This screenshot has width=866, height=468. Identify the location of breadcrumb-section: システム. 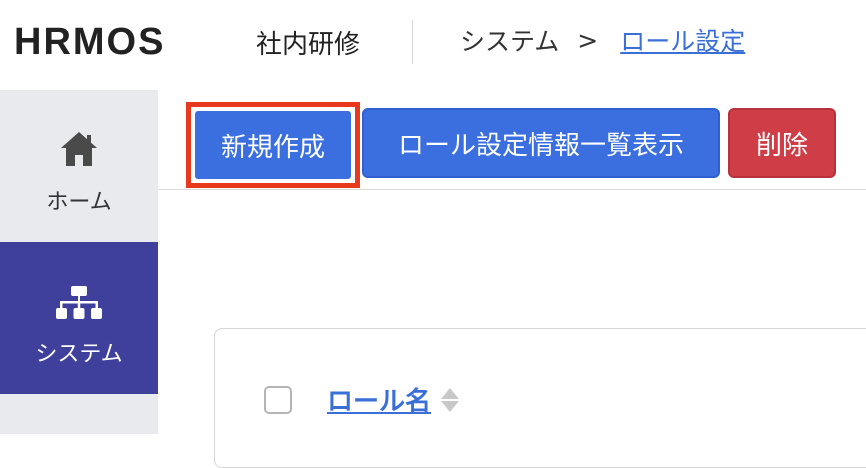
(510, 41).